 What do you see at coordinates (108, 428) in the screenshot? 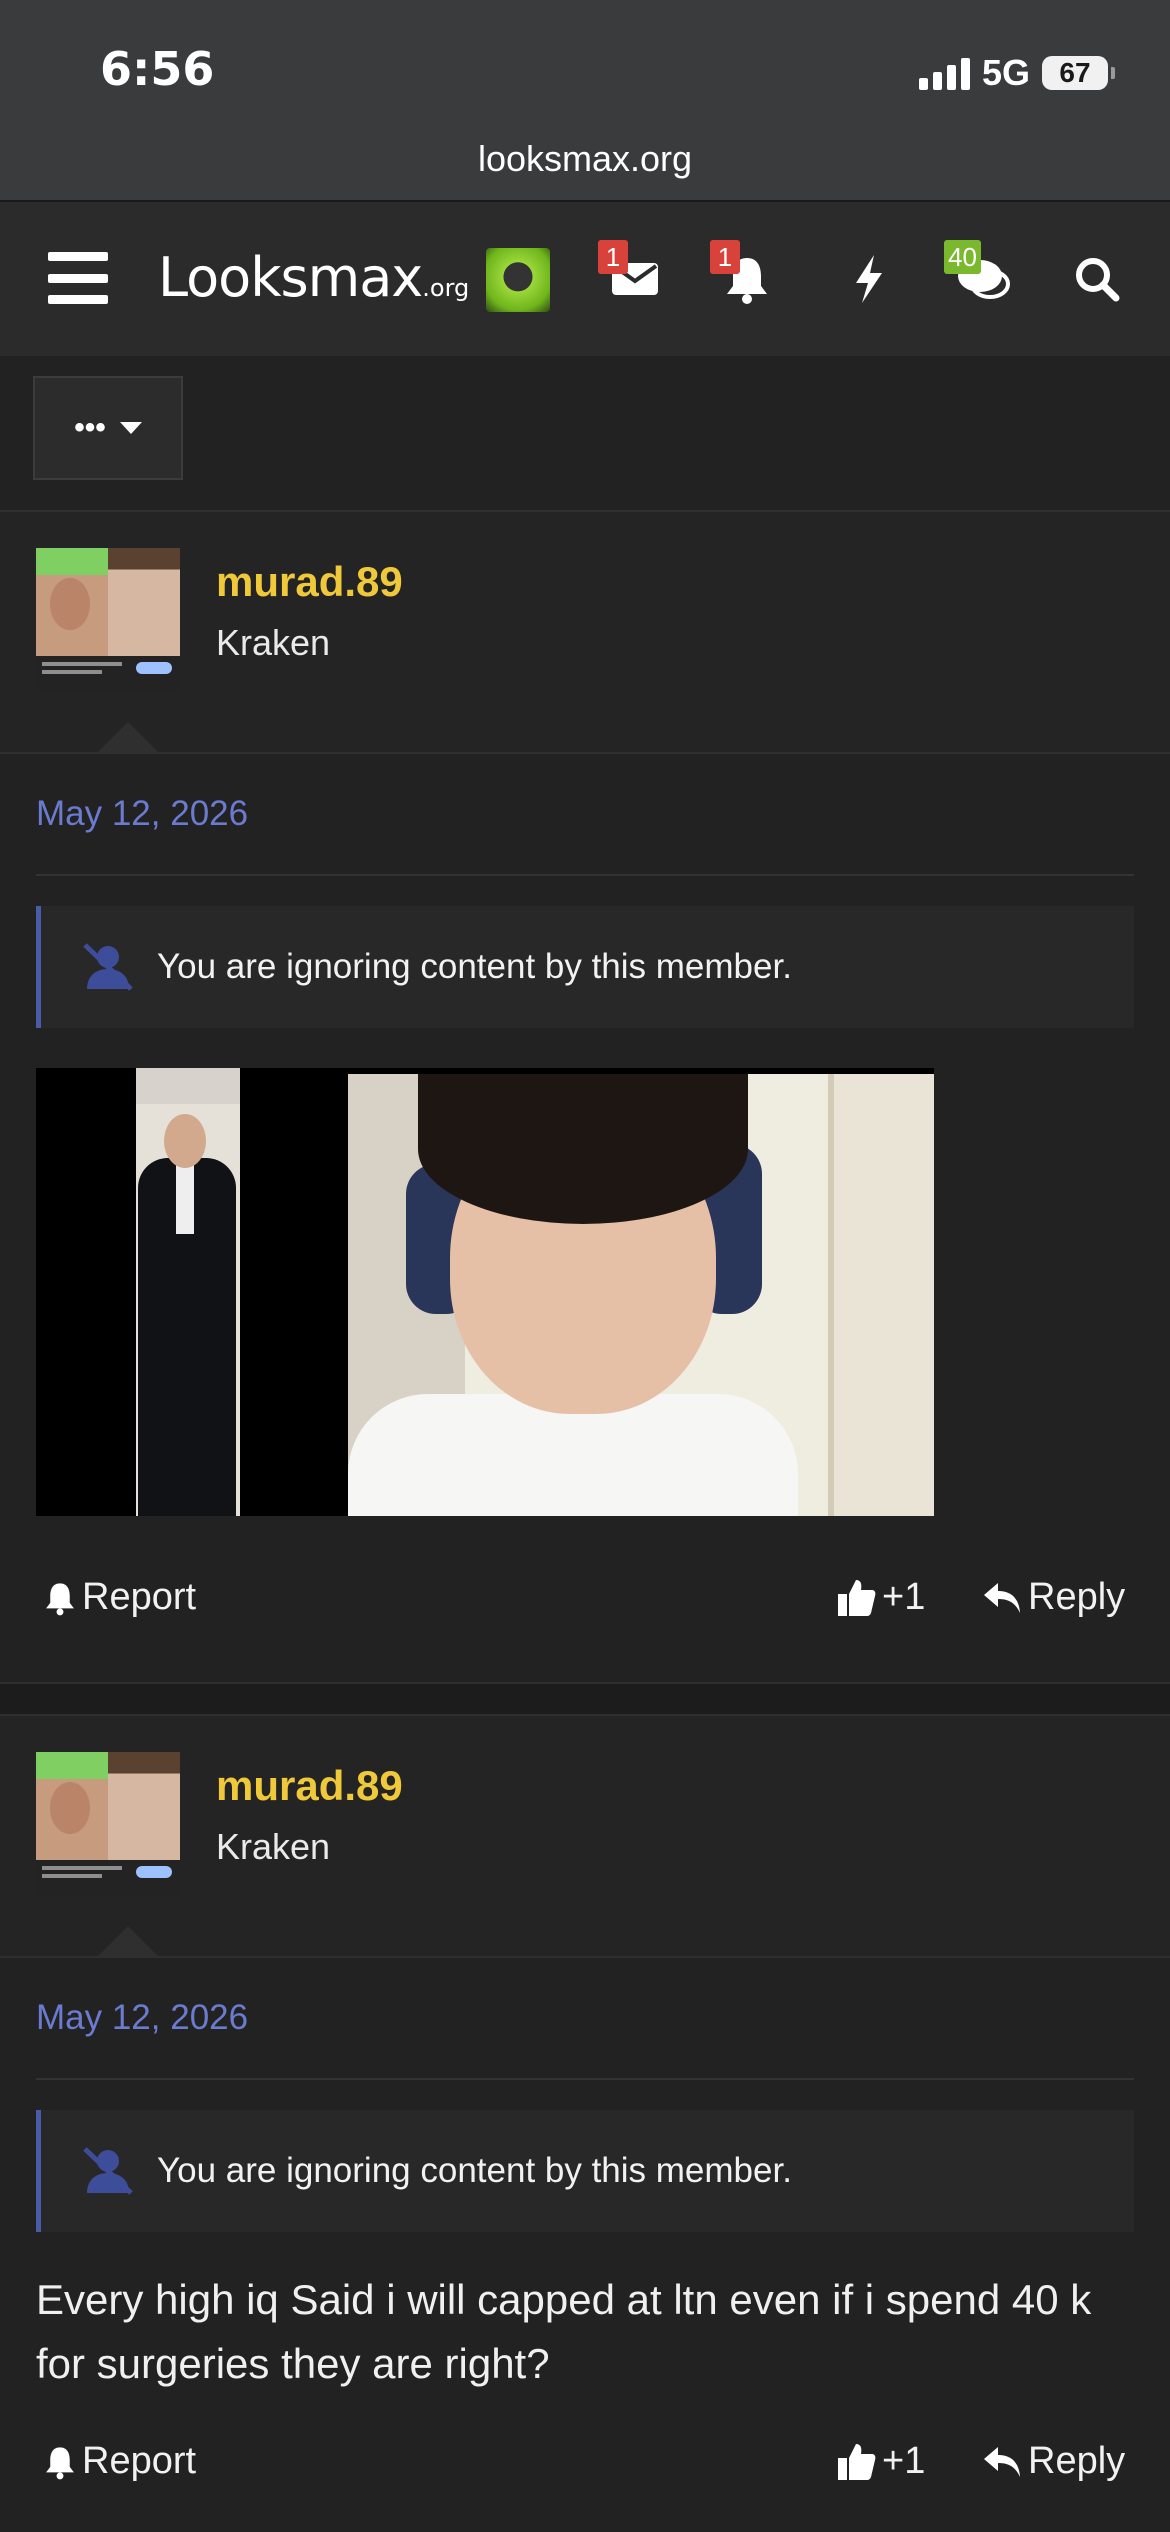
I see `more-options-button: •••` at bounding box center [108, 428].